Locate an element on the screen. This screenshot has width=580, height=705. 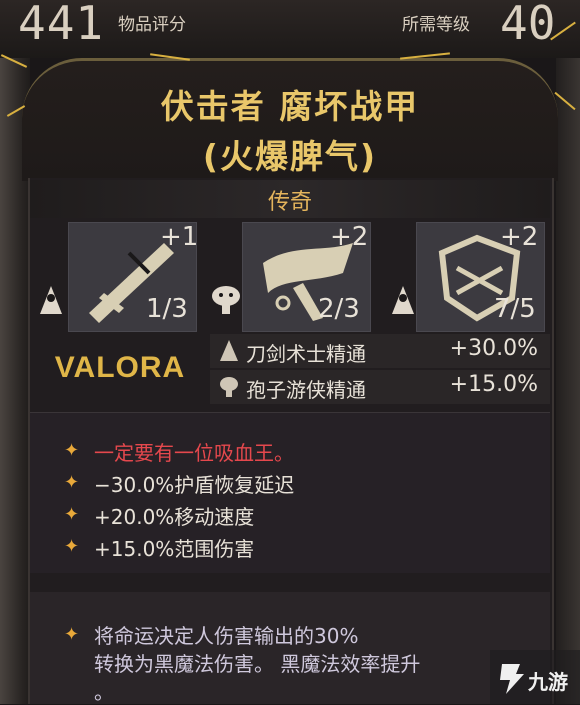
watermark-text: 九游 is located at coordinates (548, 682).